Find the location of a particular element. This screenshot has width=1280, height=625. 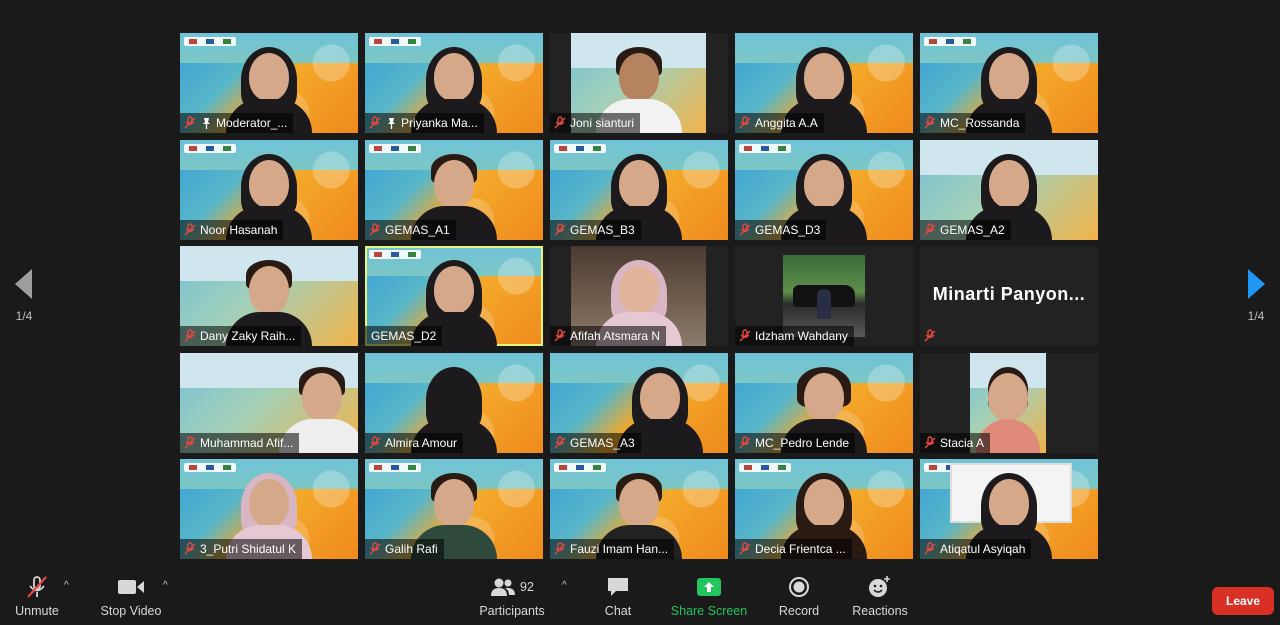

participant-nametag: GEMAS_D3 is located at coordinates (781, 230).